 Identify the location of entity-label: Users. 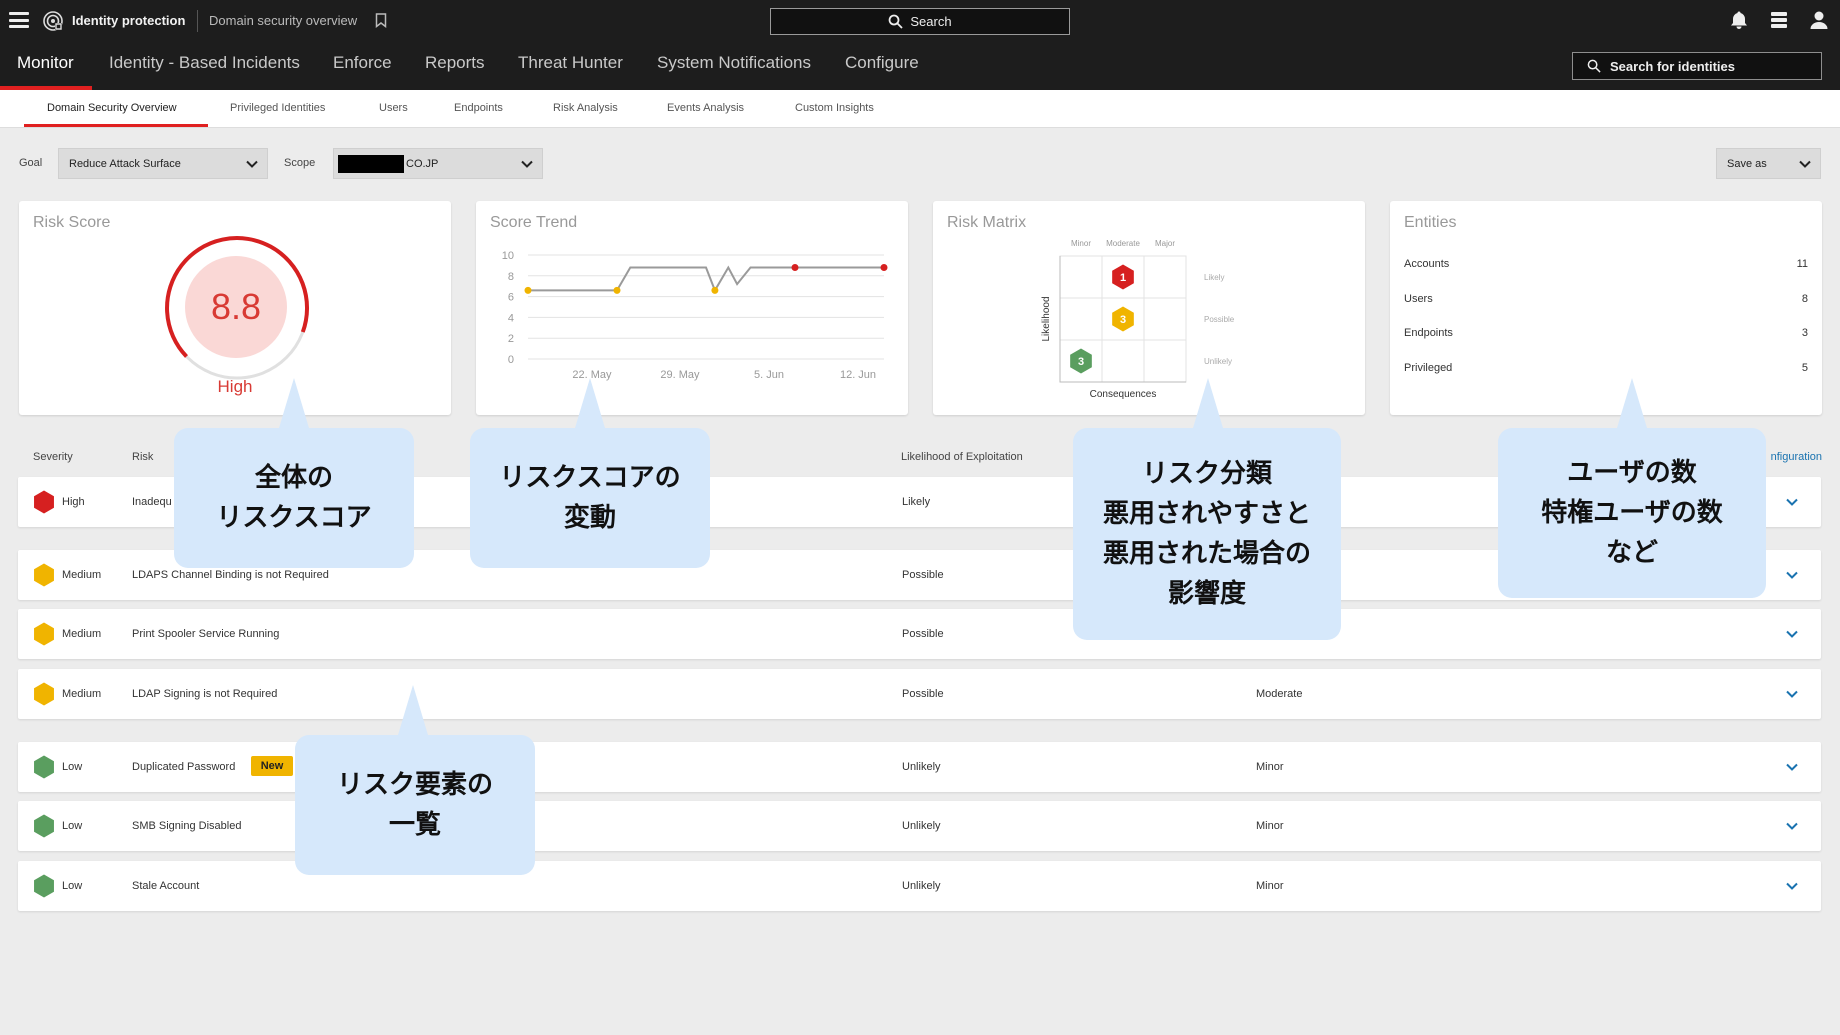
(1418, 299).